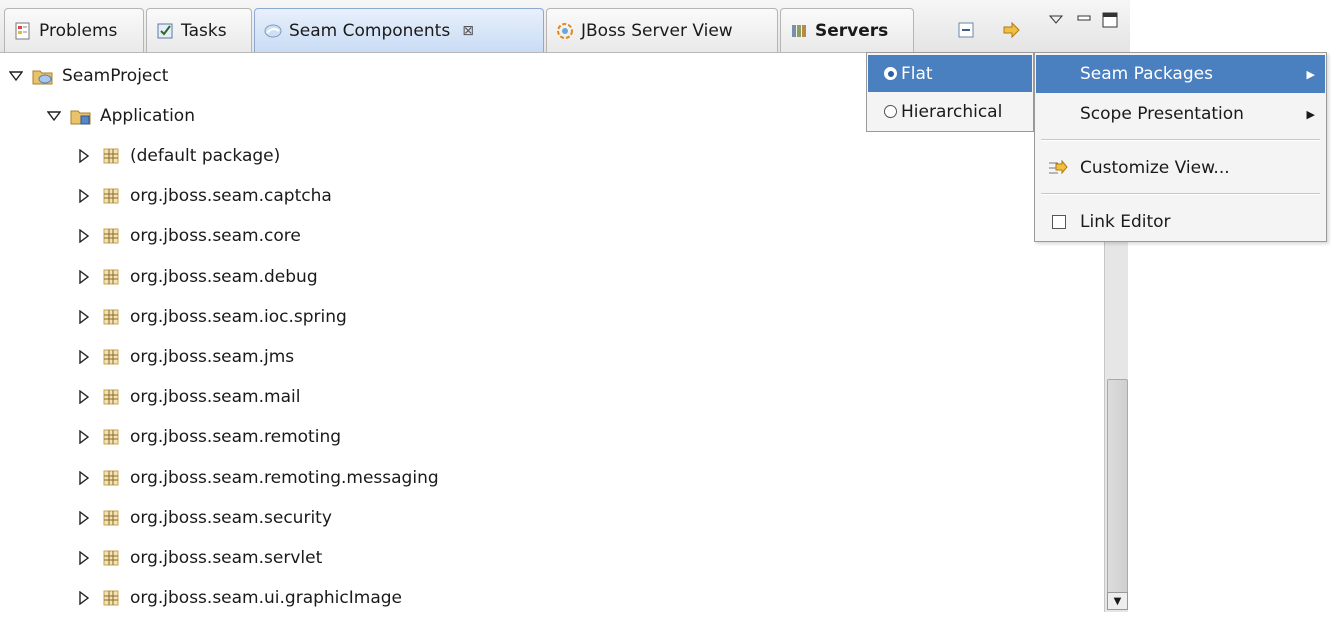  I want to click on tree-node-package: org.jboss.seam.captcha, so click(204, 196).